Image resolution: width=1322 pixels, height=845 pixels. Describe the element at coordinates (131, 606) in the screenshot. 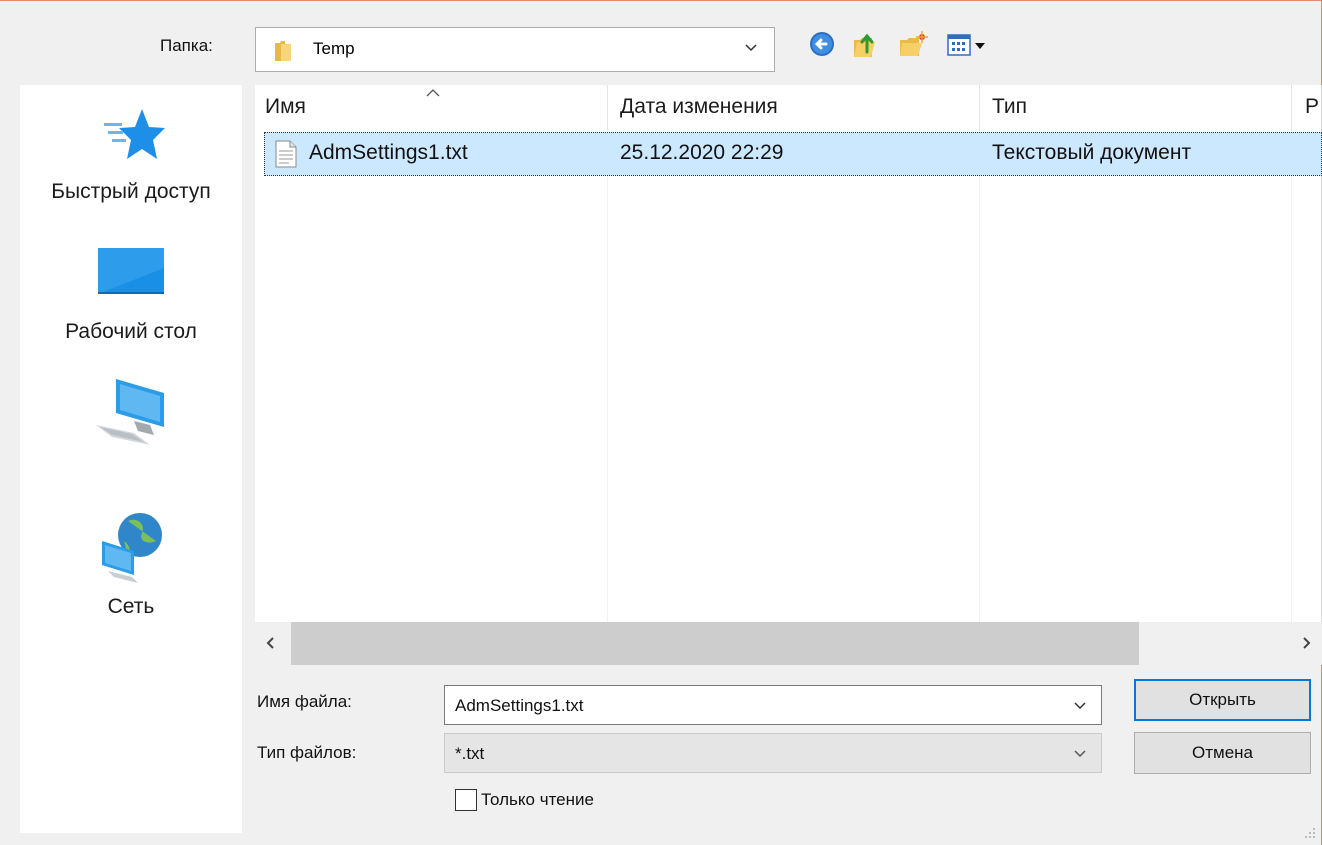

I see `place-label: Сеть` at that location.